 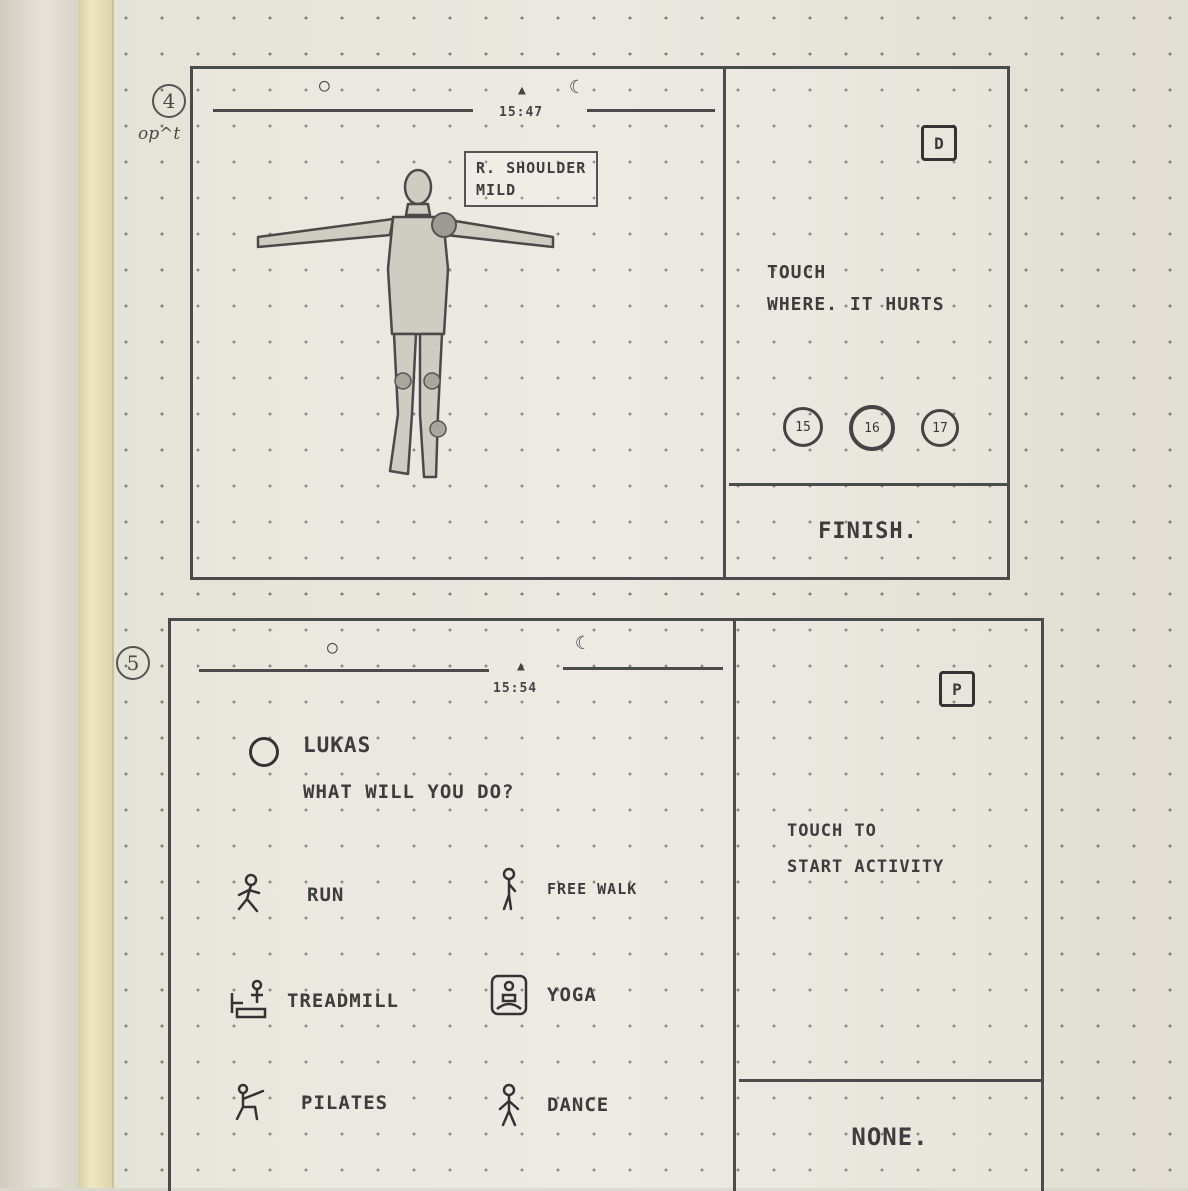 What do you see at coordinates (169, 101) in the screenshot?
I see `screen-number-4: 4` at bounding box center [169, 101].